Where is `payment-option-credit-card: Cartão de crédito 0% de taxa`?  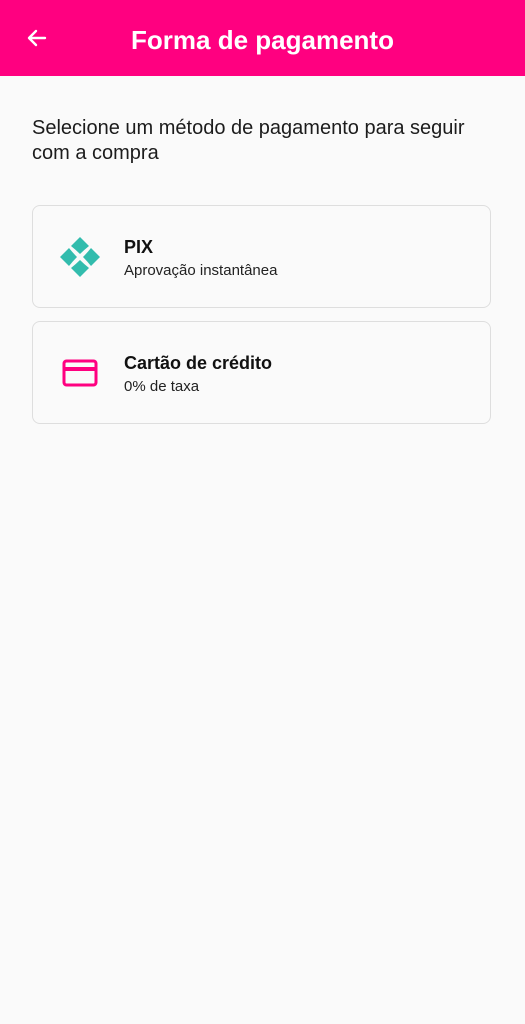
payment-option-credit-card: Cartão de crédito 0% de taxa is located at coordinates (261, 372).